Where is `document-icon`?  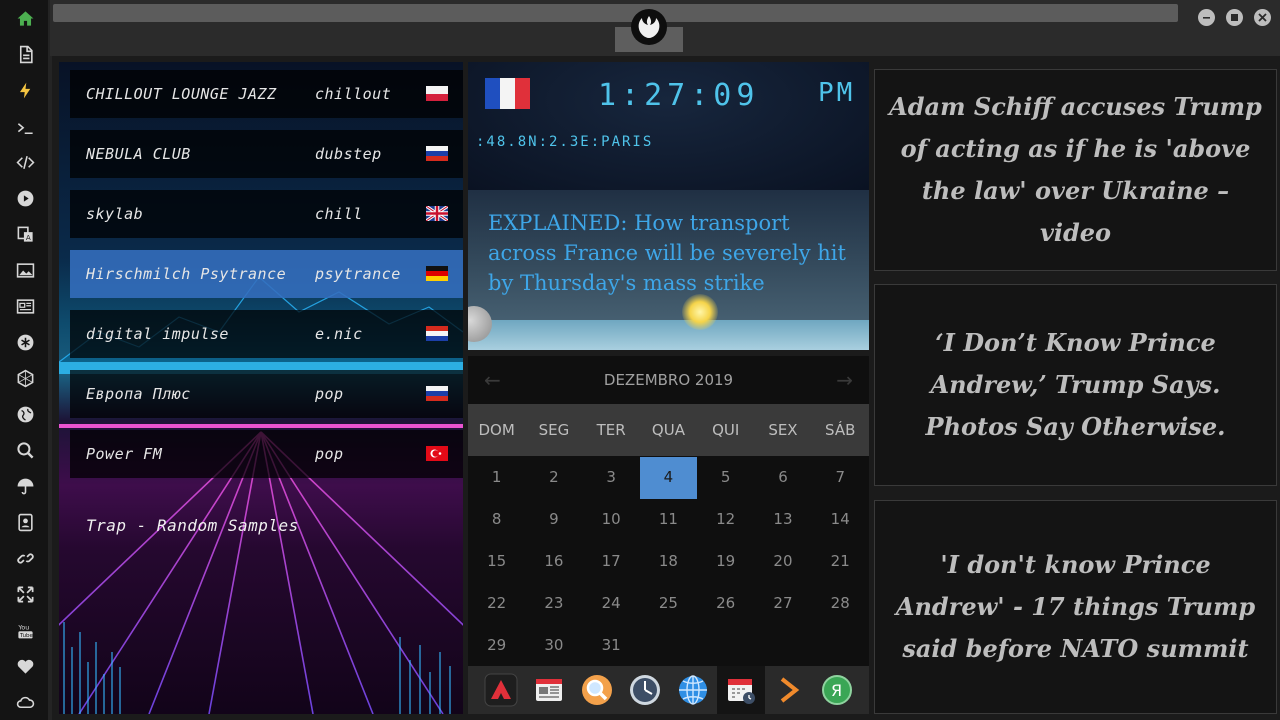 document-icon is located at coordinates (25, 54).